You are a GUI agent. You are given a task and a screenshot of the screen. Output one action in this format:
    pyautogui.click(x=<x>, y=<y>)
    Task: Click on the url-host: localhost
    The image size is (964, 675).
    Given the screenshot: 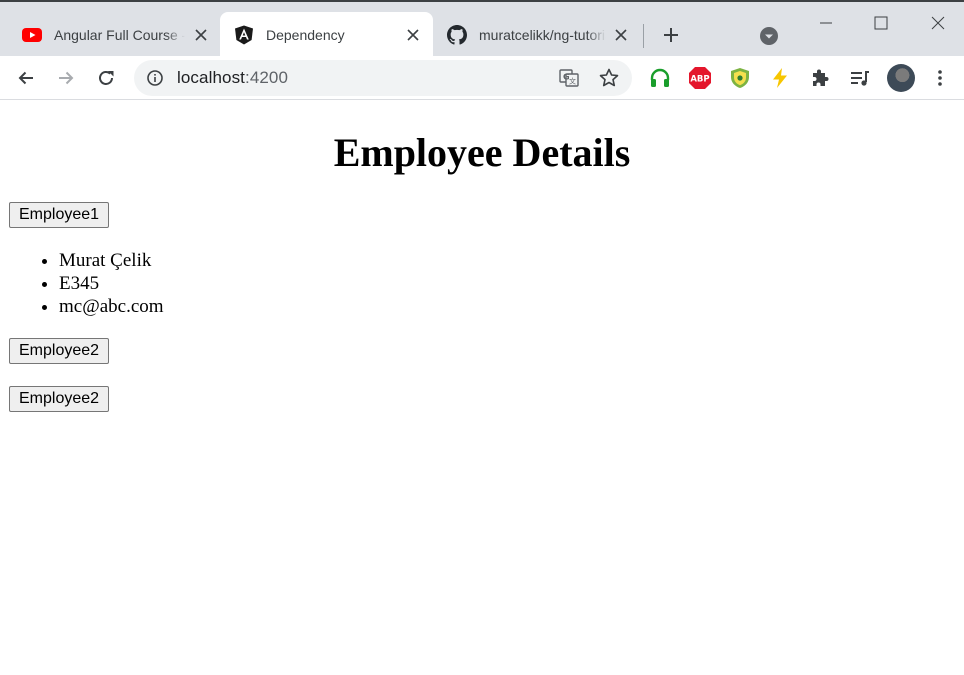 What is the action you would take?
    pyautogui.click(x=211, y=77)
    